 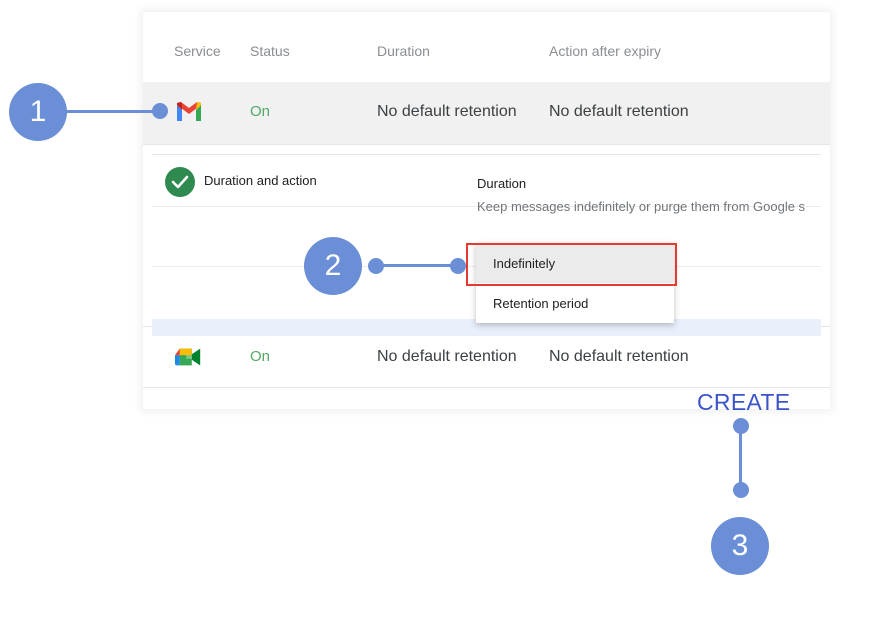 I want to click on create-button: CREATE, so click(x=743, y=402).